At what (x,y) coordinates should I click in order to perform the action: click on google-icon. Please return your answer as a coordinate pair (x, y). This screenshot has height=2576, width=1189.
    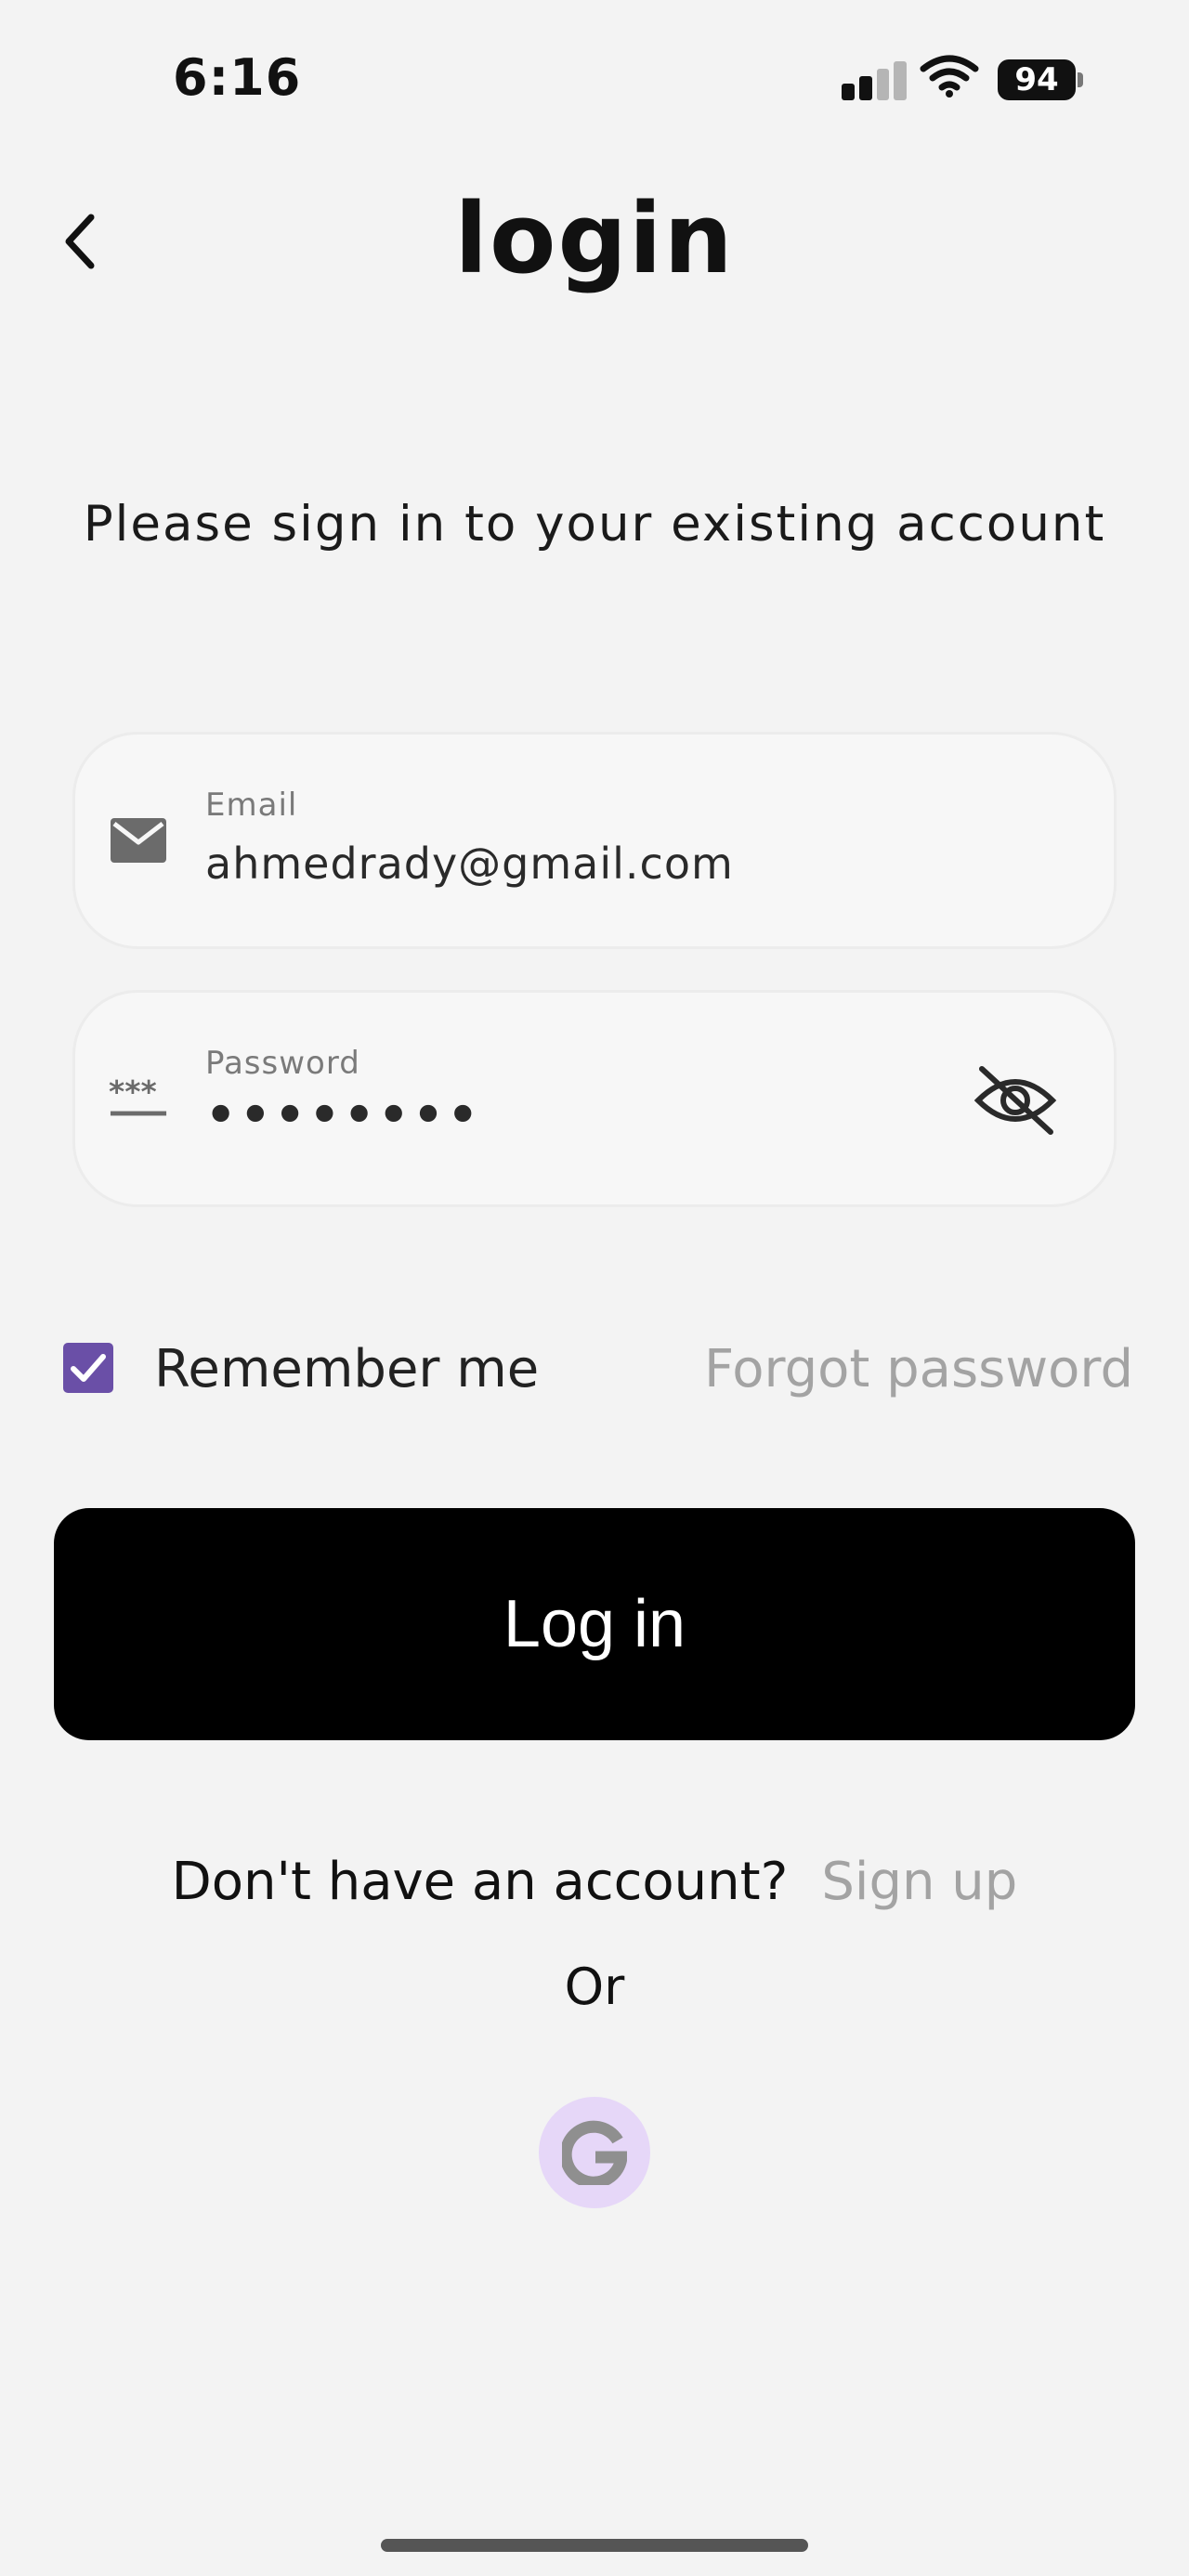
    Looking at the image, I should click on (594, 2152).